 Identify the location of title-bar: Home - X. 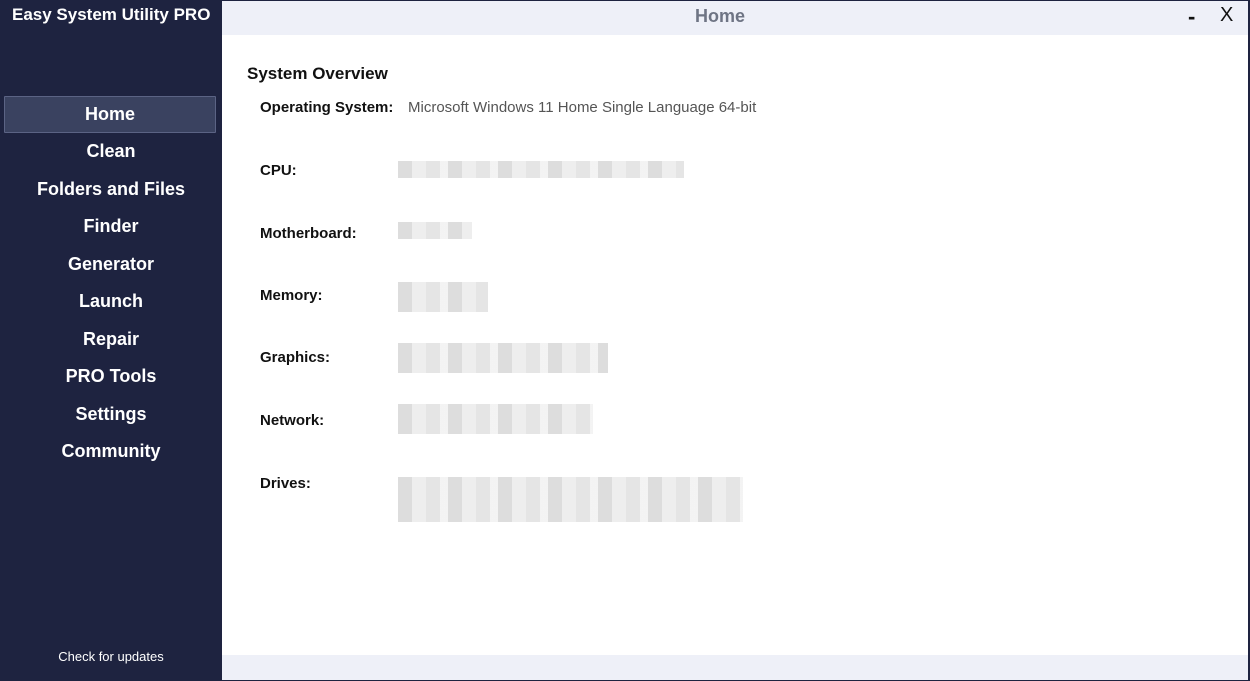
(735, 18).